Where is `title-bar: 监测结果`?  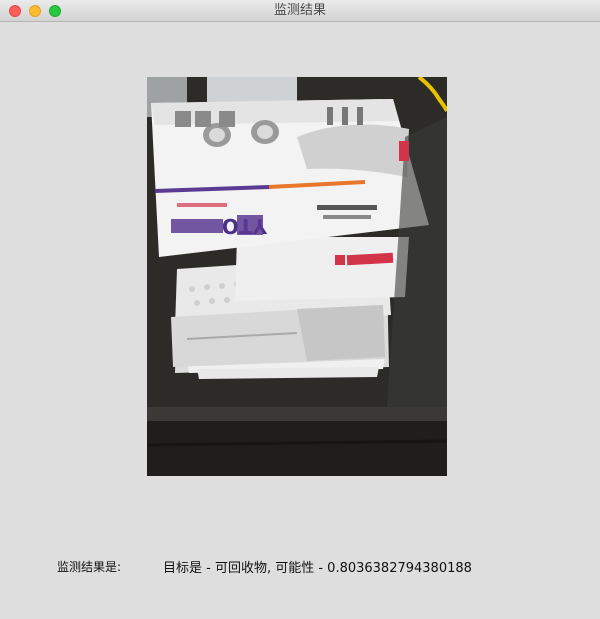 title-bar: 监测结果 is located at coordinates (300, 11).